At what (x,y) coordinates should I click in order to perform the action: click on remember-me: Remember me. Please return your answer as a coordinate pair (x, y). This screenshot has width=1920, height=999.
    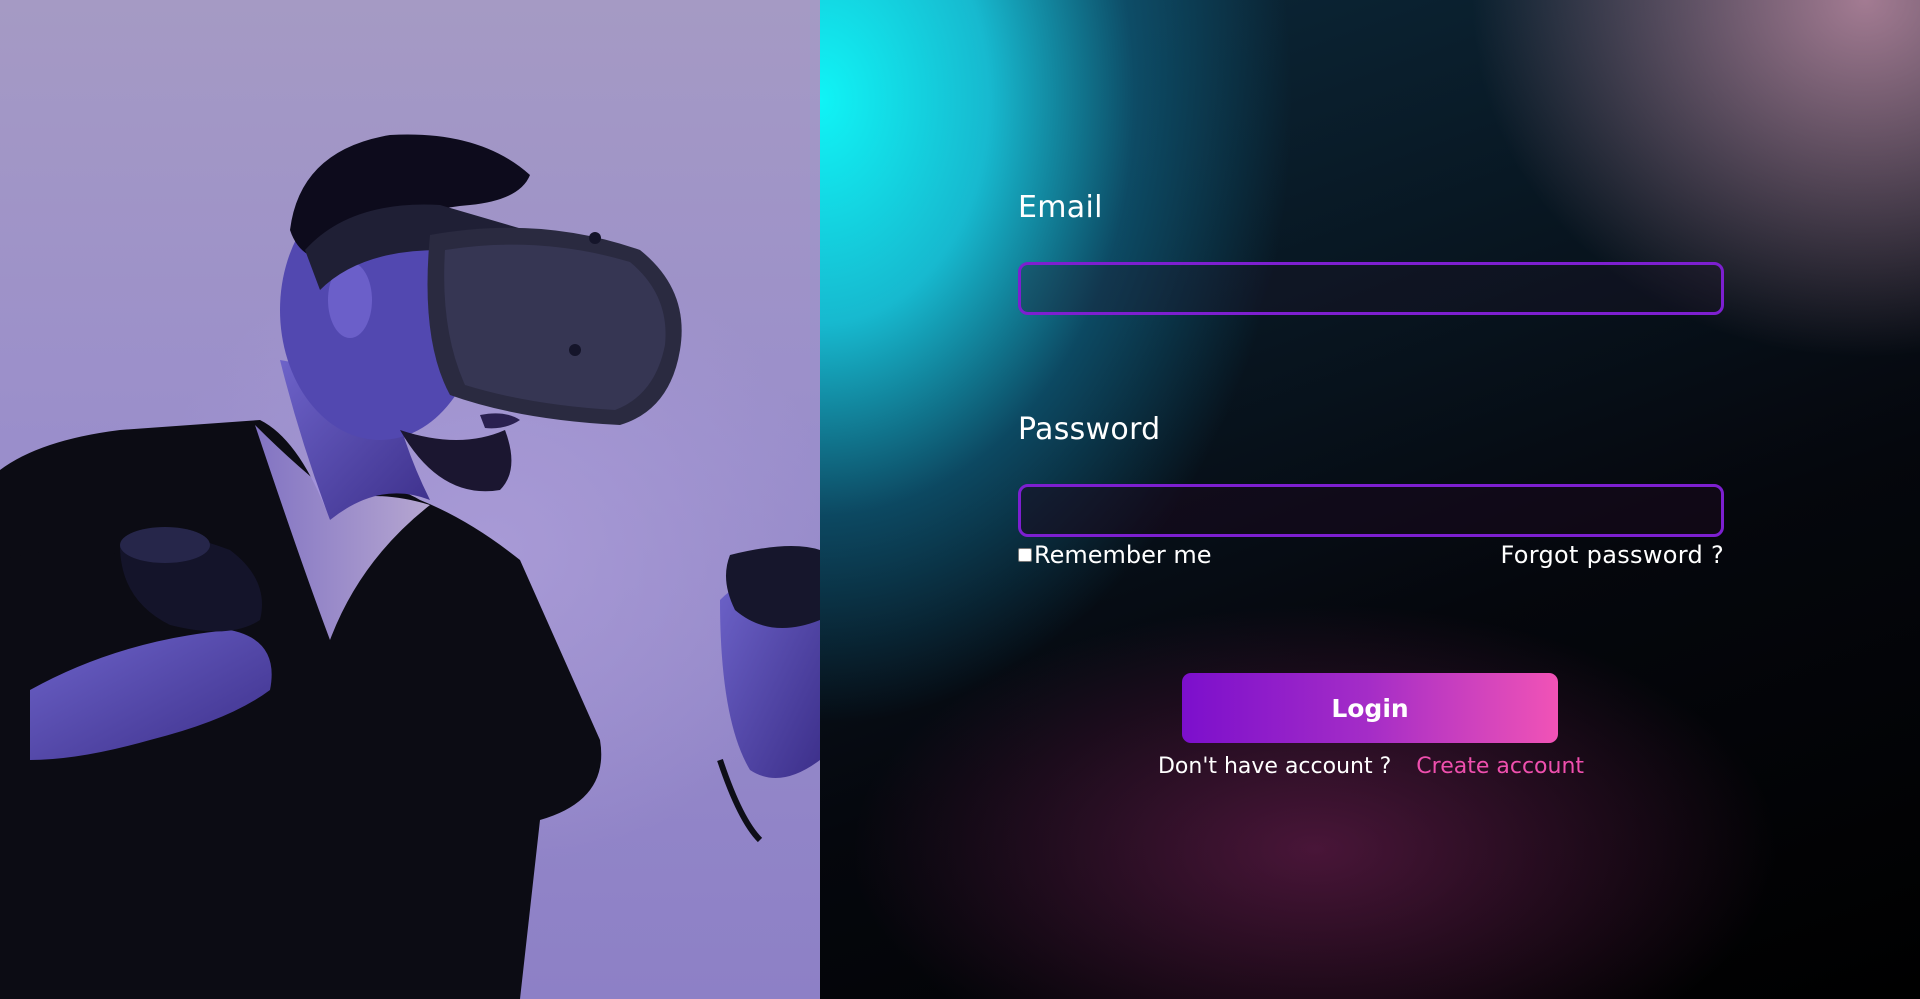
    Looking at the image, I should click on (1115, 555).